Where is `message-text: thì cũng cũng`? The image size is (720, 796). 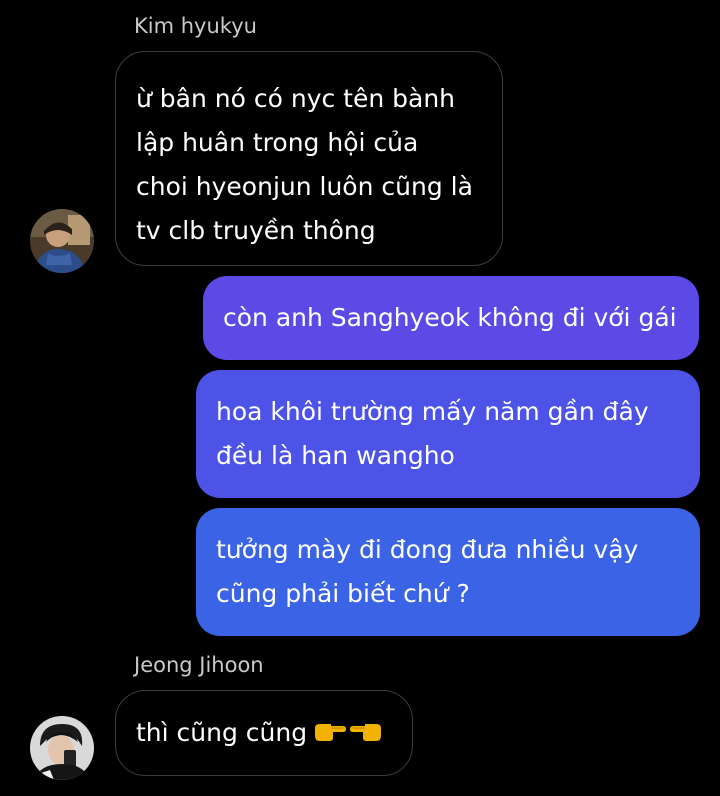
message-text: thì cũng cũng is located at coordinates (222, 732).